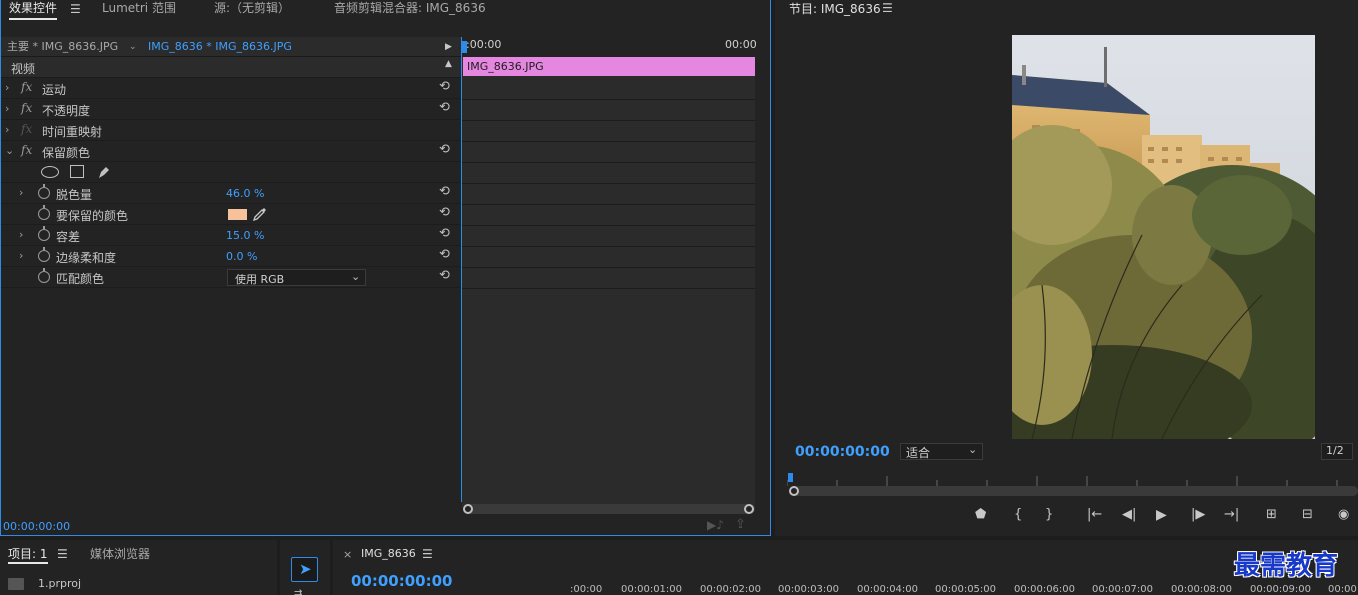 Image resolution: width=1358 pixels, height=595 pixels. What do you see at coordinates (1073, 491) in the screenshot?
I see `program-zoom-scrollbar` at bounding box center [1073, 491].